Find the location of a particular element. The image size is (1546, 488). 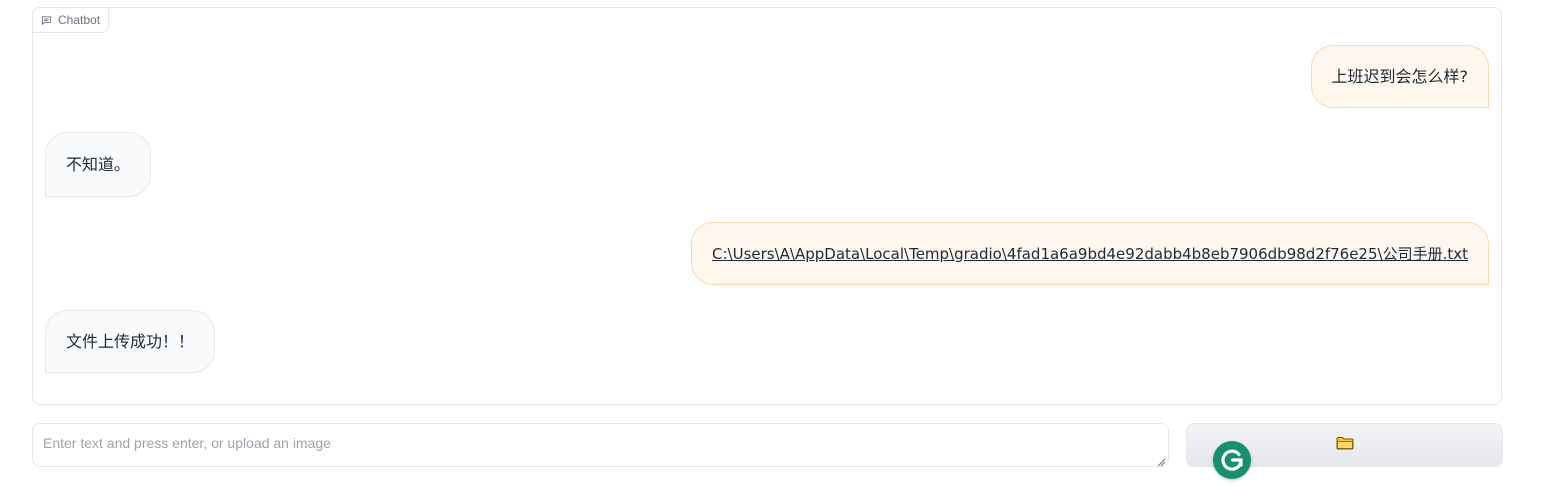

resize-handle-icon is located at coordinates (1161, 460).